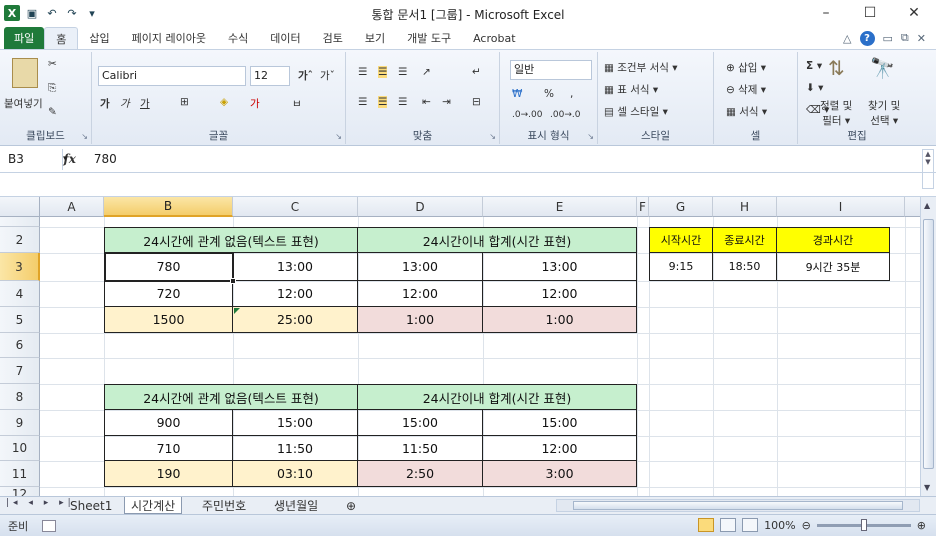 The width and height of the screenshot is (936, 536). Describe the element at coordinates (527, 115) in the screenshot. I see `increase-decimal-icon: .0→.00` at that location.